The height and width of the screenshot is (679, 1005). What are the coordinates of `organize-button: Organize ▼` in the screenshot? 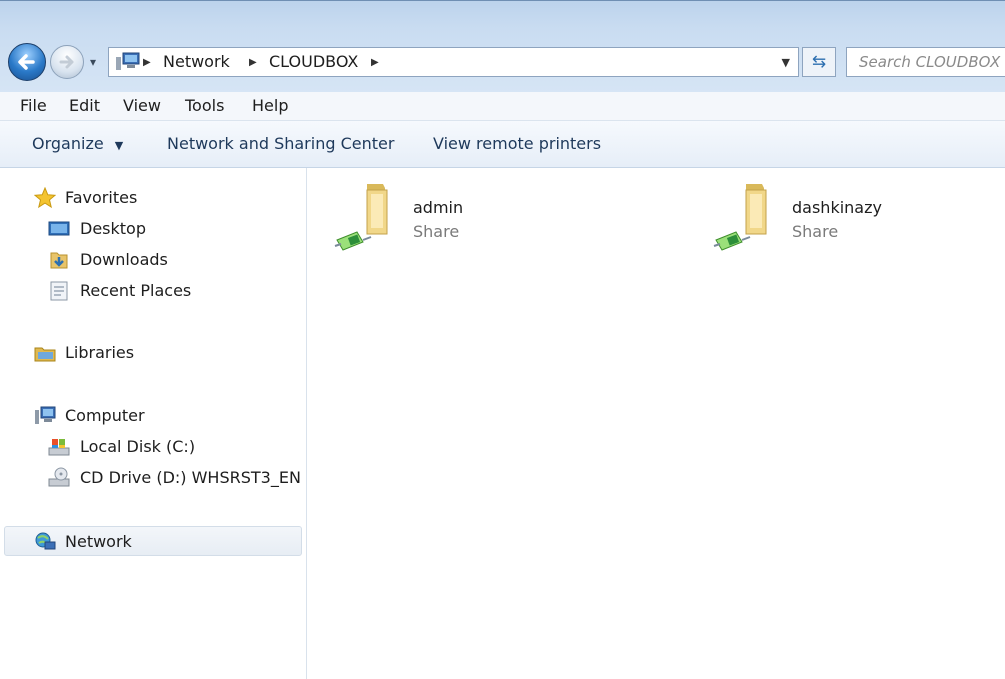 It's located at (77, 143).